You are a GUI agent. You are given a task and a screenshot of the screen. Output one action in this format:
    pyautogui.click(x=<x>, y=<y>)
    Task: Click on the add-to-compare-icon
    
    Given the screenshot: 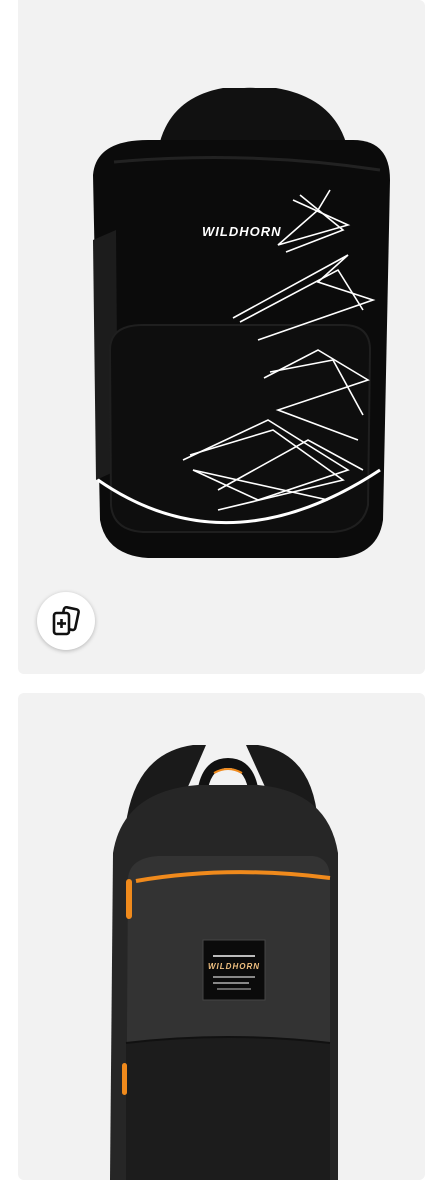 What is the action you would take?
    pyautogui.click(x=66, y=620)
    